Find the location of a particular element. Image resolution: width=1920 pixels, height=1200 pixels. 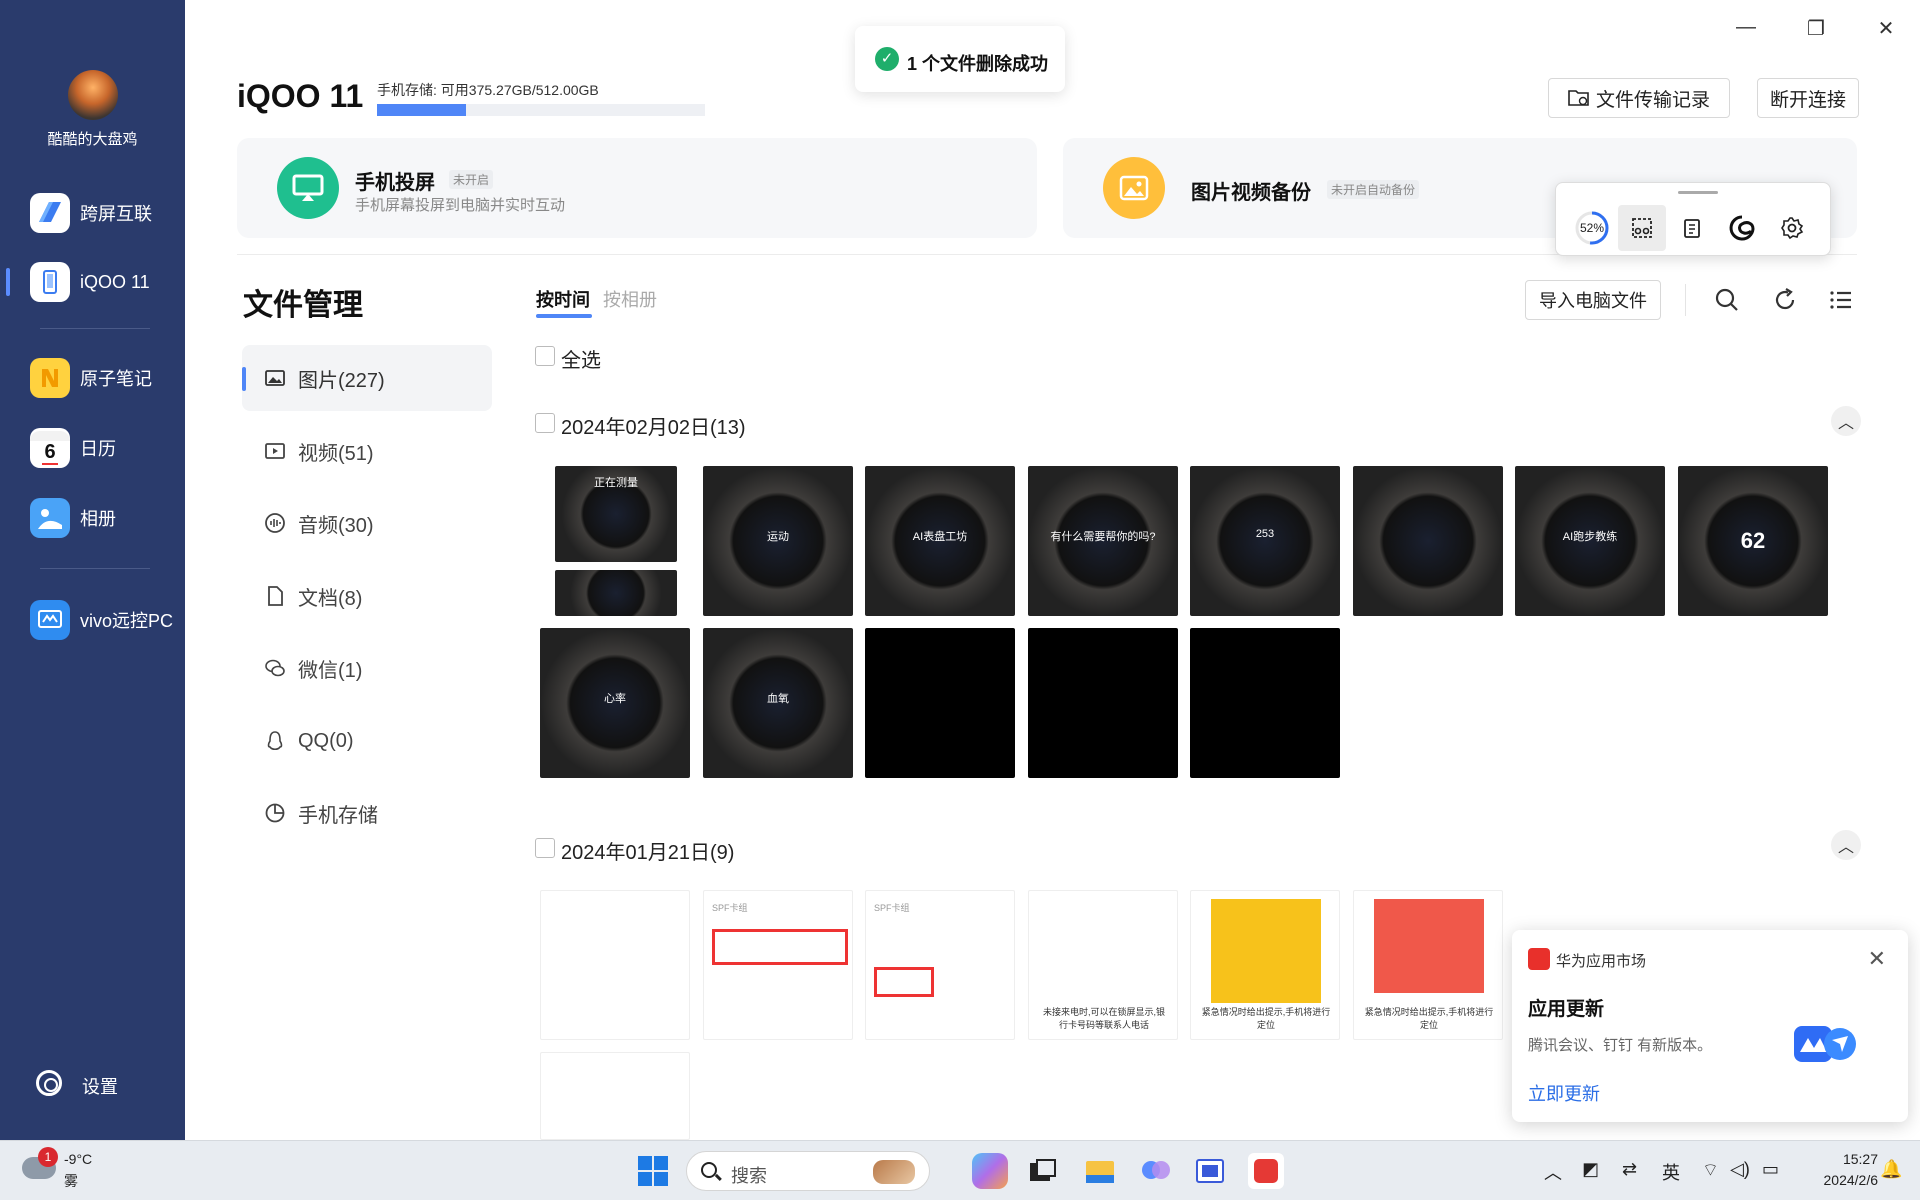

device-name: iQOO 11 is located at coordinates (300, 96).